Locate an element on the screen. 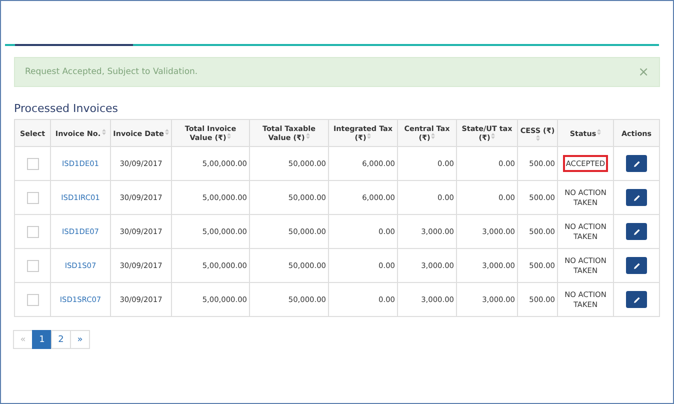  alert-message: Request Accepted, Subject to Validation. is located at coordinates (111, 72).